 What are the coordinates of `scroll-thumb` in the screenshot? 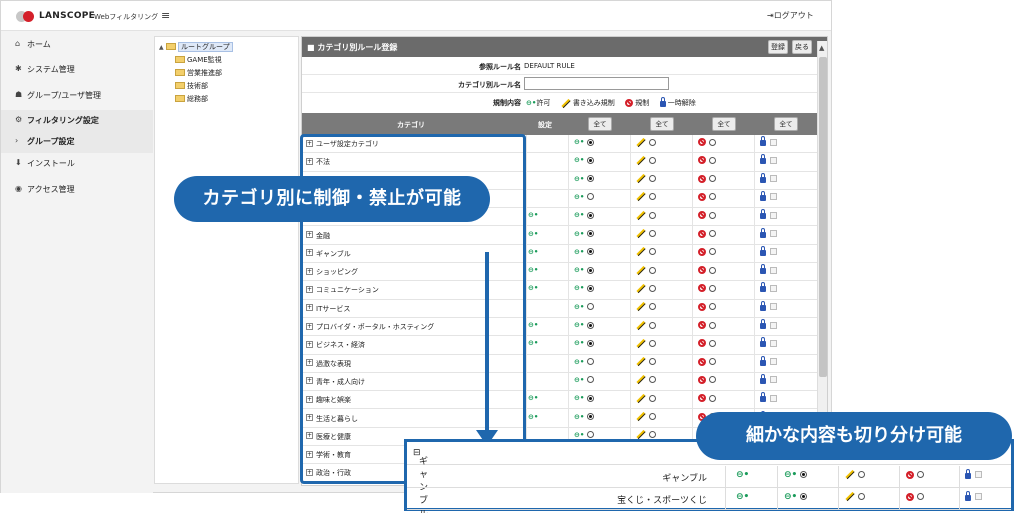 It's located at (823, 217).